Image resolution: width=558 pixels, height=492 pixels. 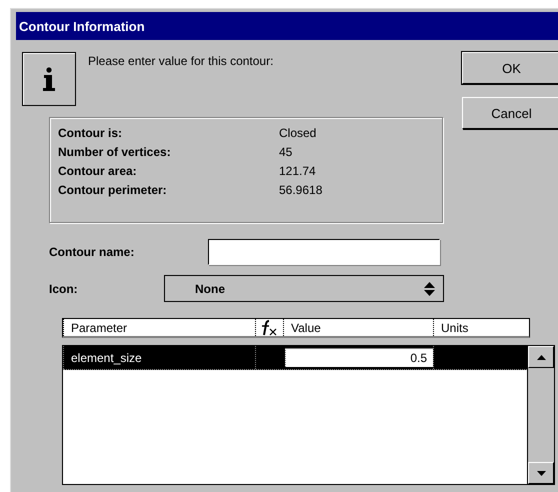 I want to click on value-input-field: 0.5, so click(x=359, y=357).